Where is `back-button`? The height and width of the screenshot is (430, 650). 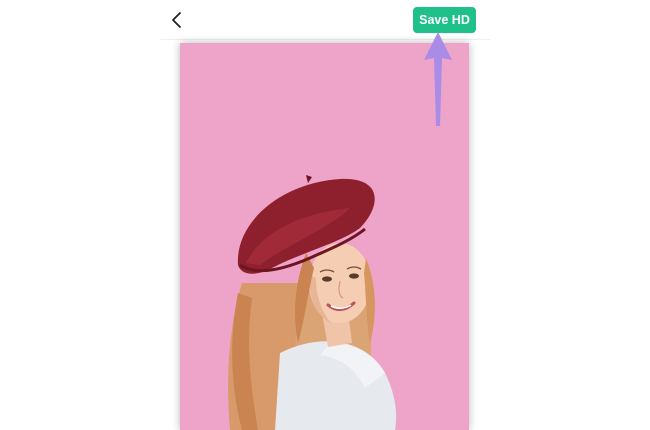
back-button is located at coordinates (177, 20).